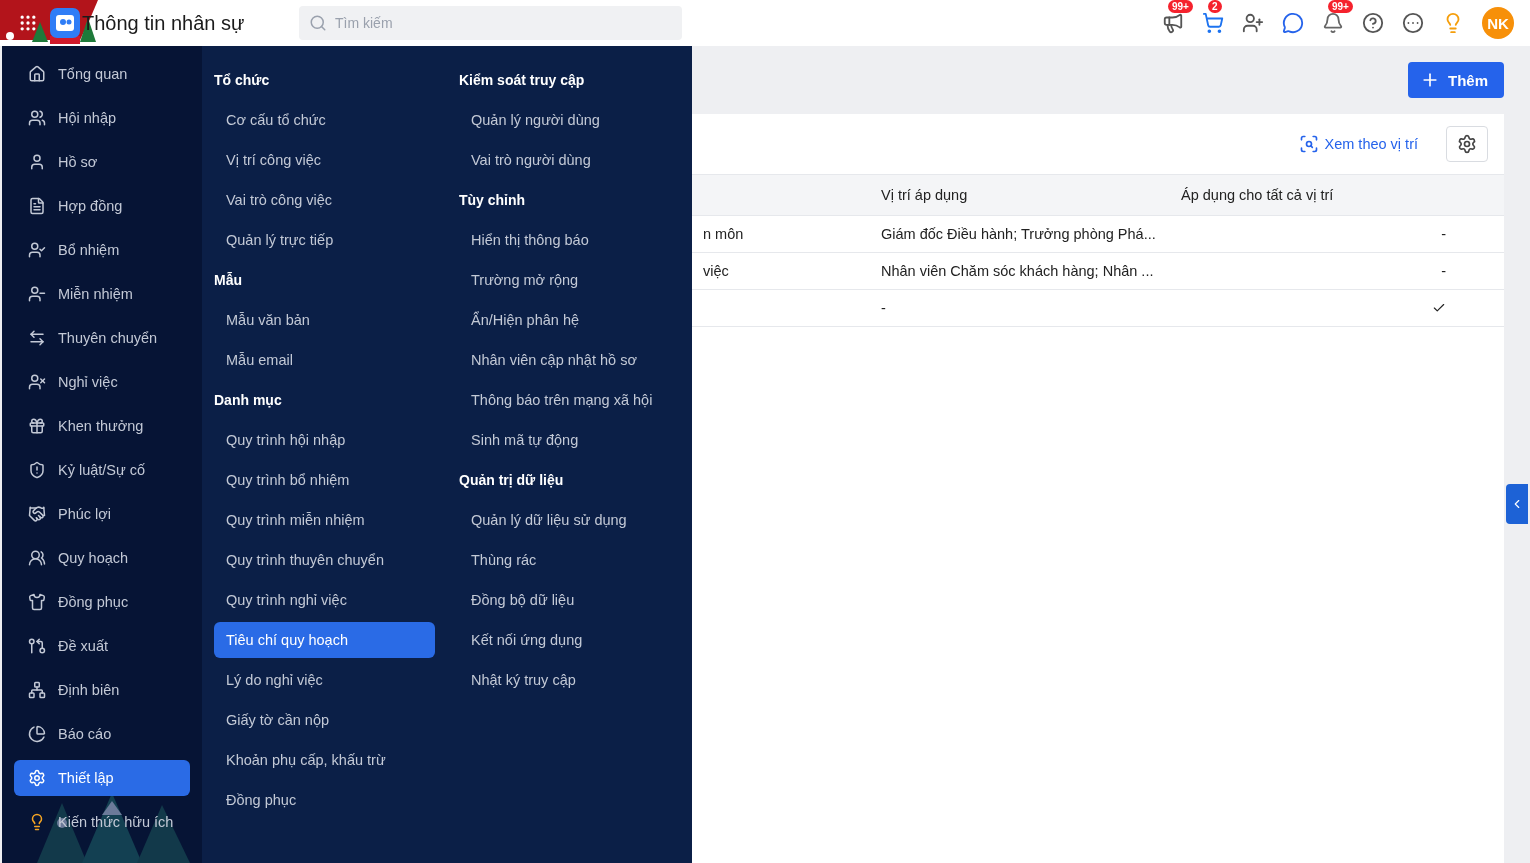  What do you see at coordinates (1173, 23) in the screenshot?
I see `megaphone-icon` at bounding box center [1173, 23].